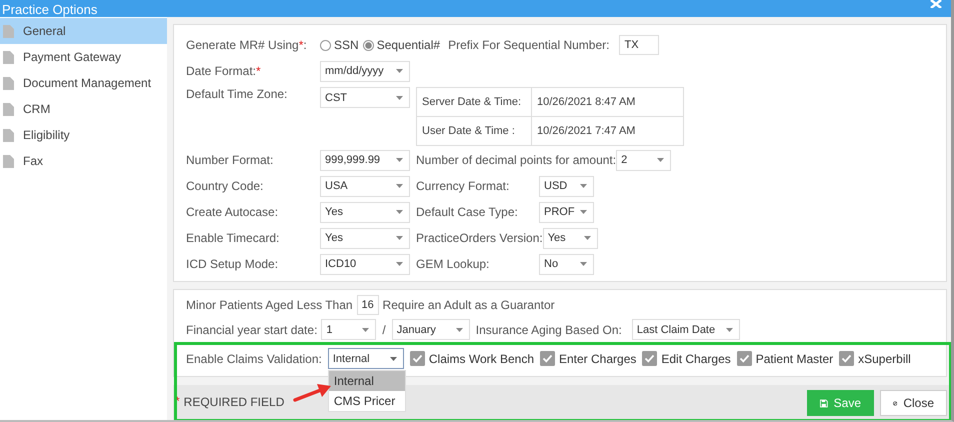 The width and height of the screenshot is (954, 422). Describe the element at coordinates (233, 212) in the screenshot. I see `field-label: Create Autocase:` at that location.